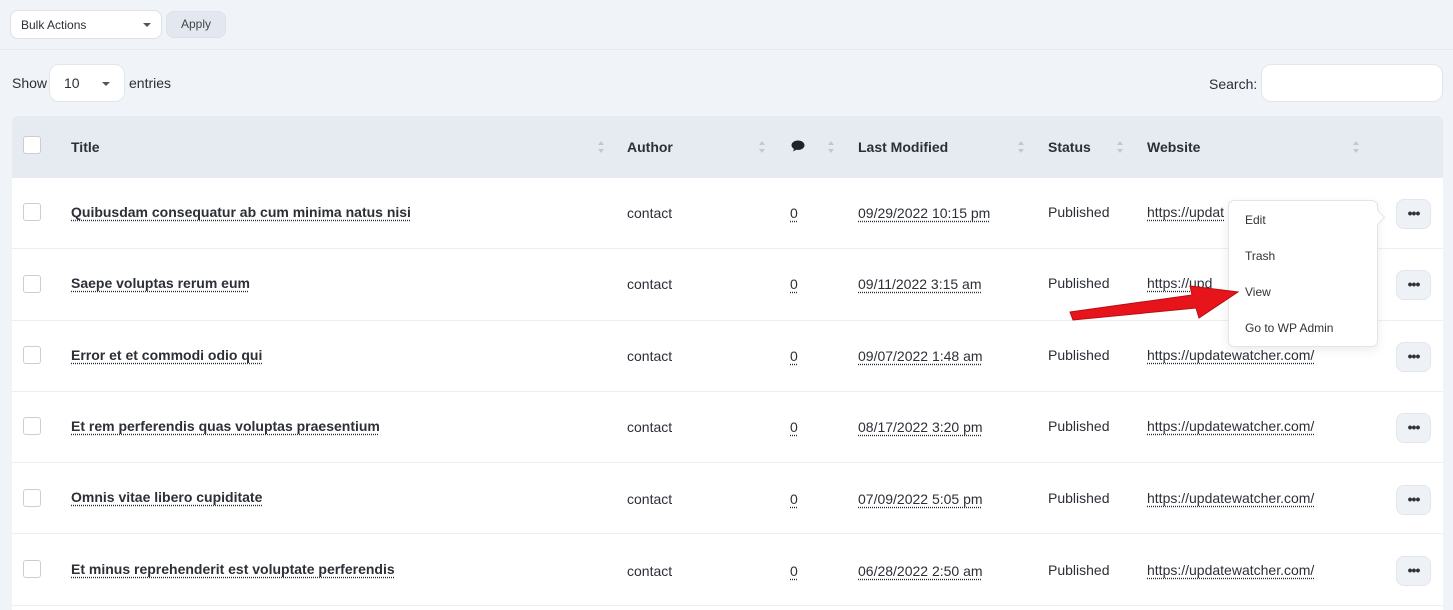 Image resolution: width=1453 pixels, height=610 pixels. I want to click on bulk-actions-select: Bulk Actions, so click(86, 24).